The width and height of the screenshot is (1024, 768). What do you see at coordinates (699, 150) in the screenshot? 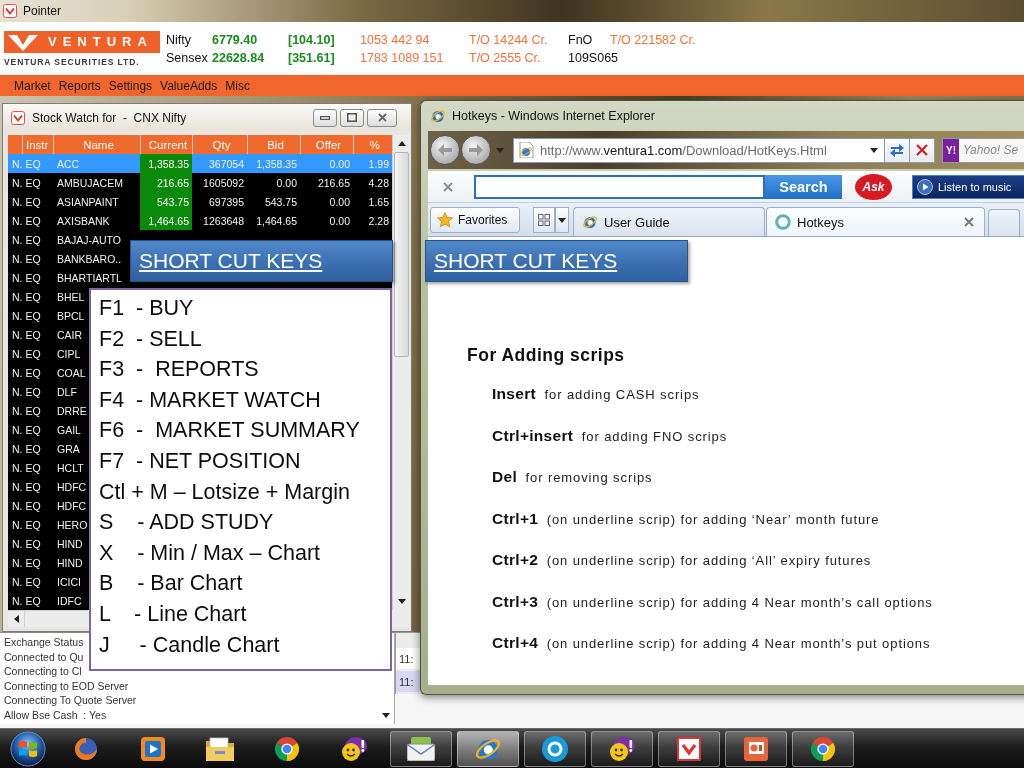
I see `address-field: http://www.ventura1.com/Download/HotKeys.Html` at bounding box center [699, 150].